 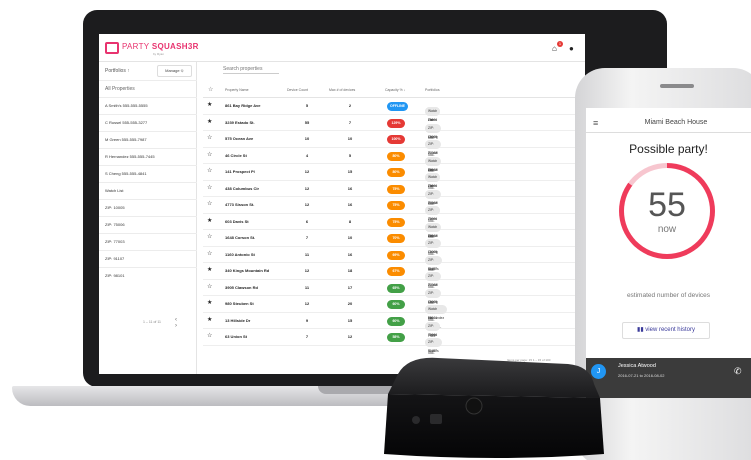 What do you see at coordinates (148, 258) in the screenshot?
I see `sidebar-item: ZIP: 91107` at bounding box center [148, 258].